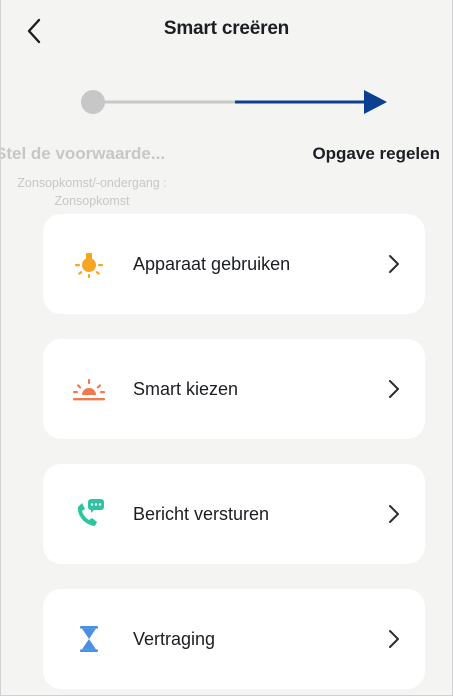  What do you see at coordinates (375, 102) in the screenshot?
I see `arrow-right-icon` at bounding box center [375, 102].